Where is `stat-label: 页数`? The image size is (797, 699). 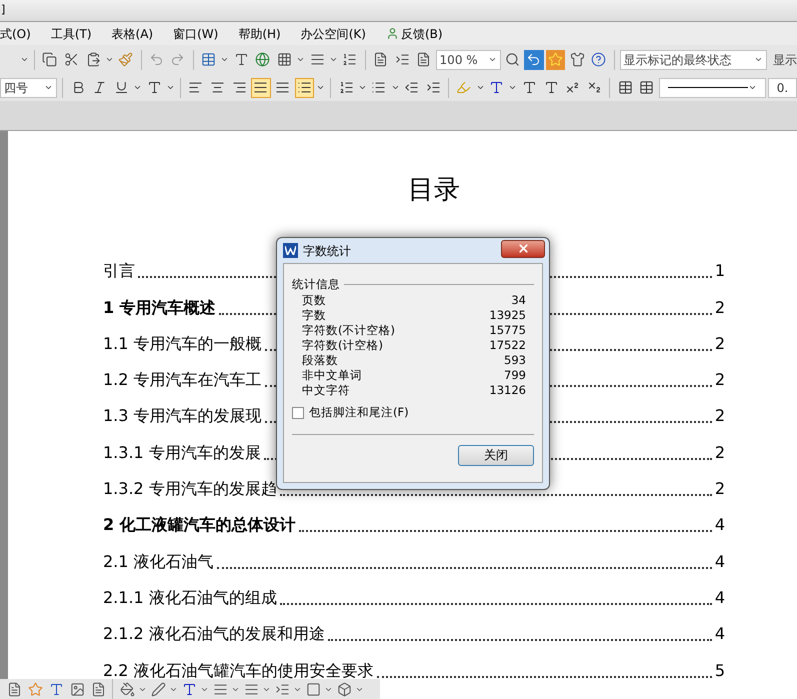 stat-label: 页数 is located at coordinates (314, 300).